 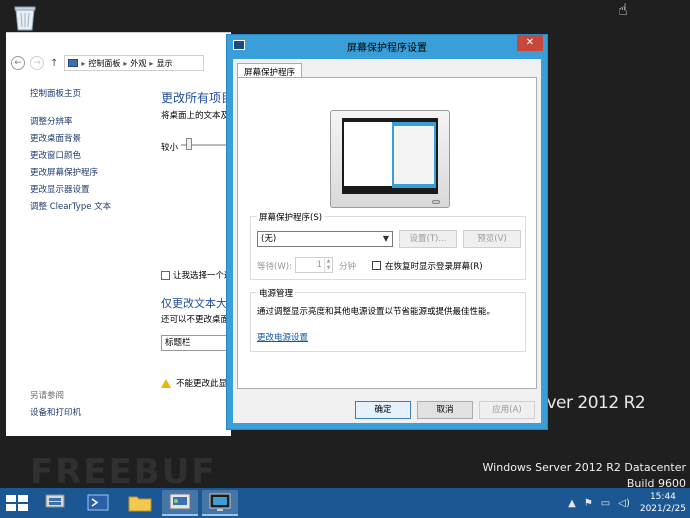 I want to click on custom-size-label: 让我选择一个适, so click(x=202, y=276).